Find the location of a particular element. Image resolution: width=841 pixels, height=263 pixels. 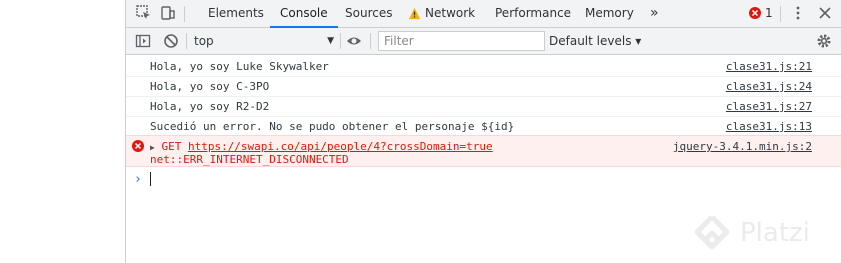

source-link: clase31.js:27 is located at coordinates (769, 106).